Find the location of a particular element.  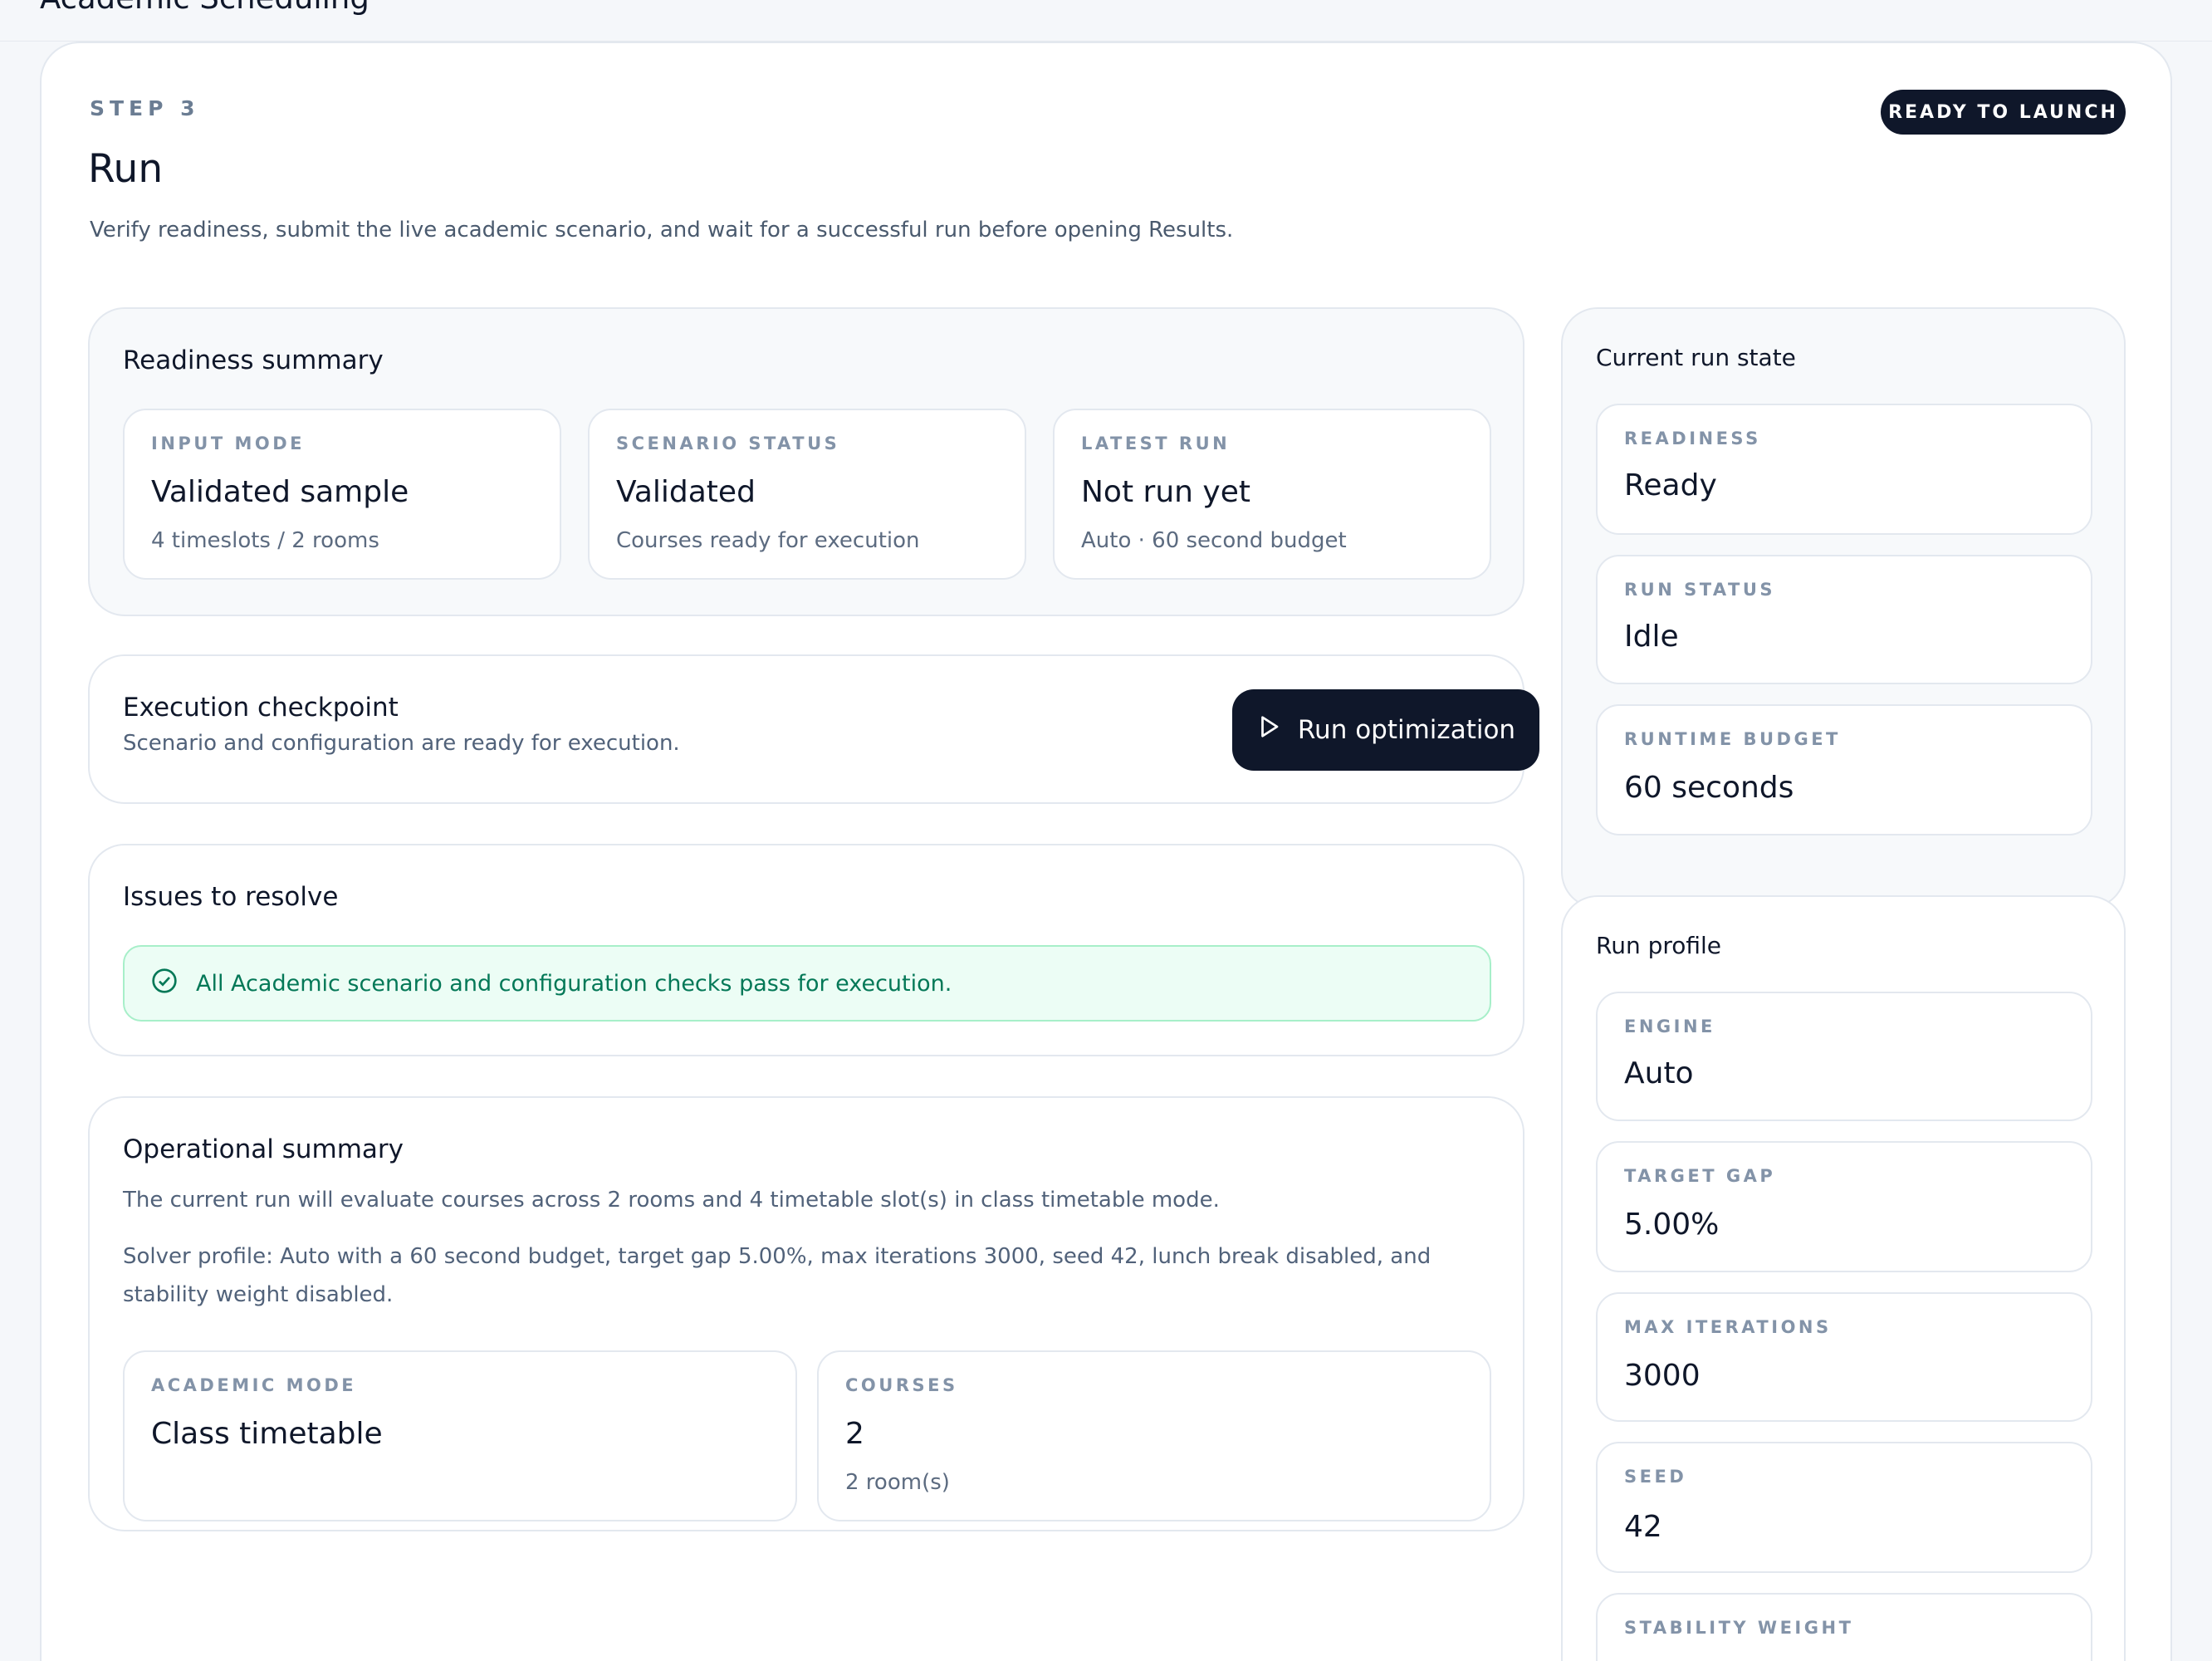

card-label: SCENARIO STATUS is located at coordinates (728, 443).